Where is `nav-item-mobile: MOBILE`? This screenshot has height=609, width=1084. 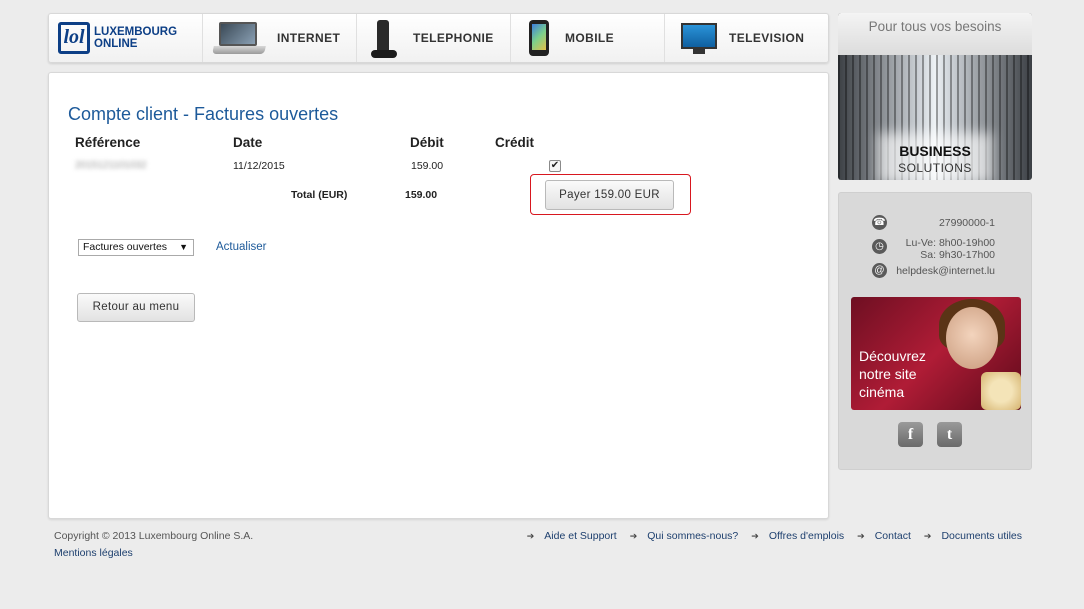
nav-item-mobile: MOBILE is located at coordinates (588, 38).